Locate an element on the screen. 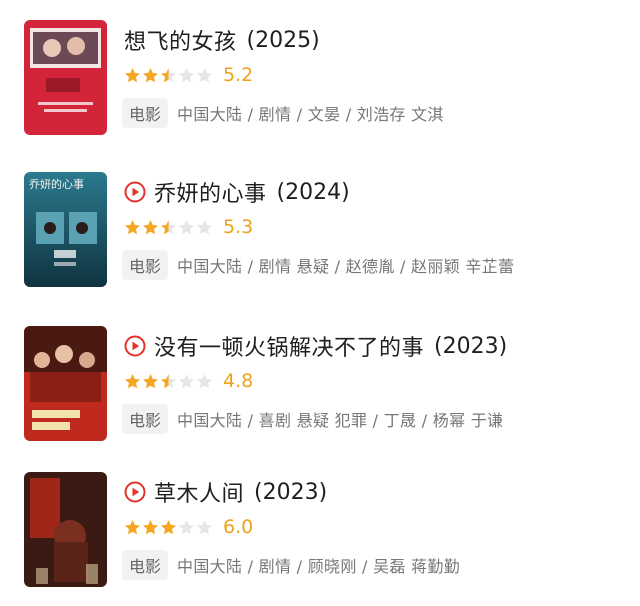 This screenshot has height=606, width=640. meta-row: 电影 中国大陆 / 喜剧 悬疑 犯罪 / 丁晟 / 杨幂 于谦 is located at coordinates (312, 419).